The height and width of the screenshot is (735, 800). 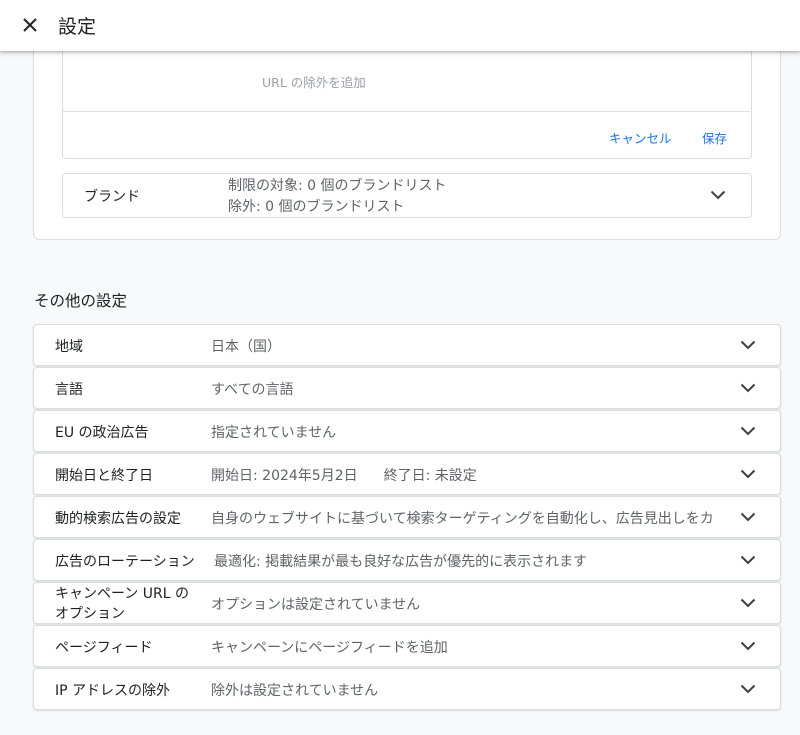 What do you see at coordinates (329, 648) in the screenshot?
I see `row-value: キャンペーンにページフィードを追加` at bounding box center [329, 648].